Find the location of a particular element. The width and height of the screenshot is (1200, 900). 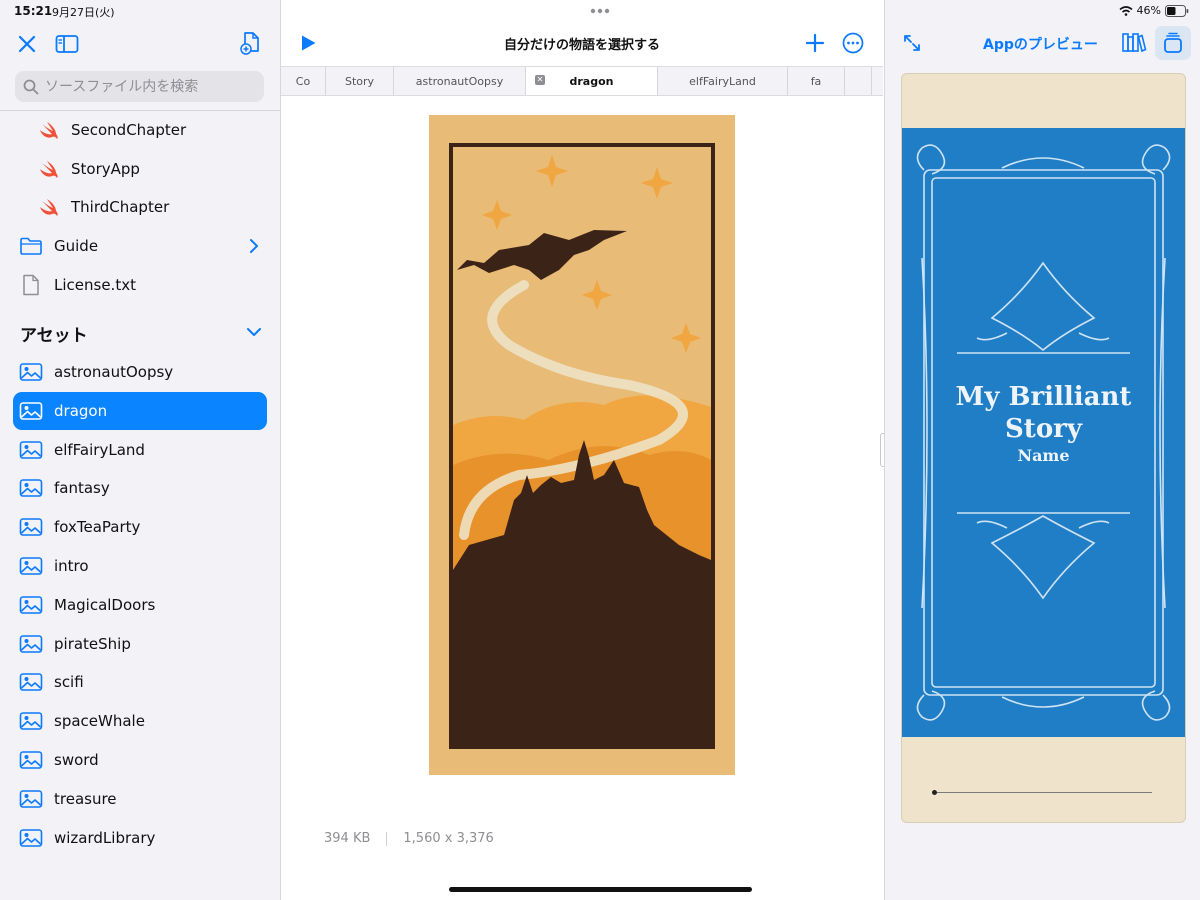

asset-row-sword: sword is located at coordinates (140, 760).